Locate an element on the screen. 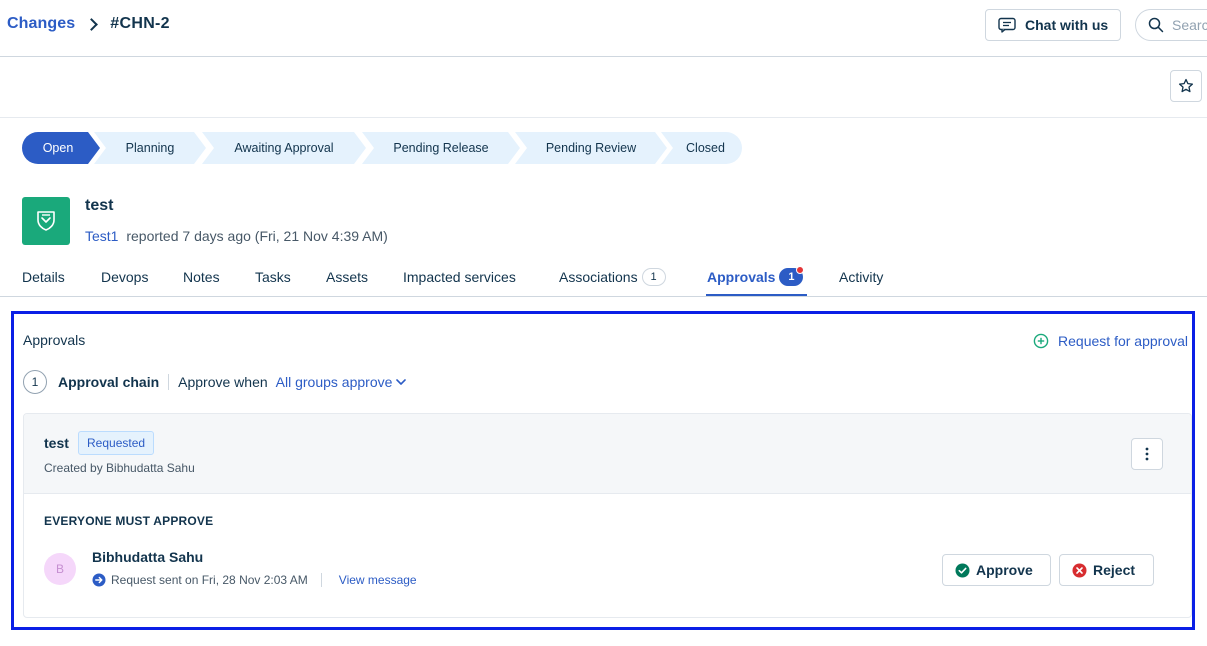 This screenshot has height=646, width=1207. arrow-right-circle-icon is located at coordinates (99, 580).